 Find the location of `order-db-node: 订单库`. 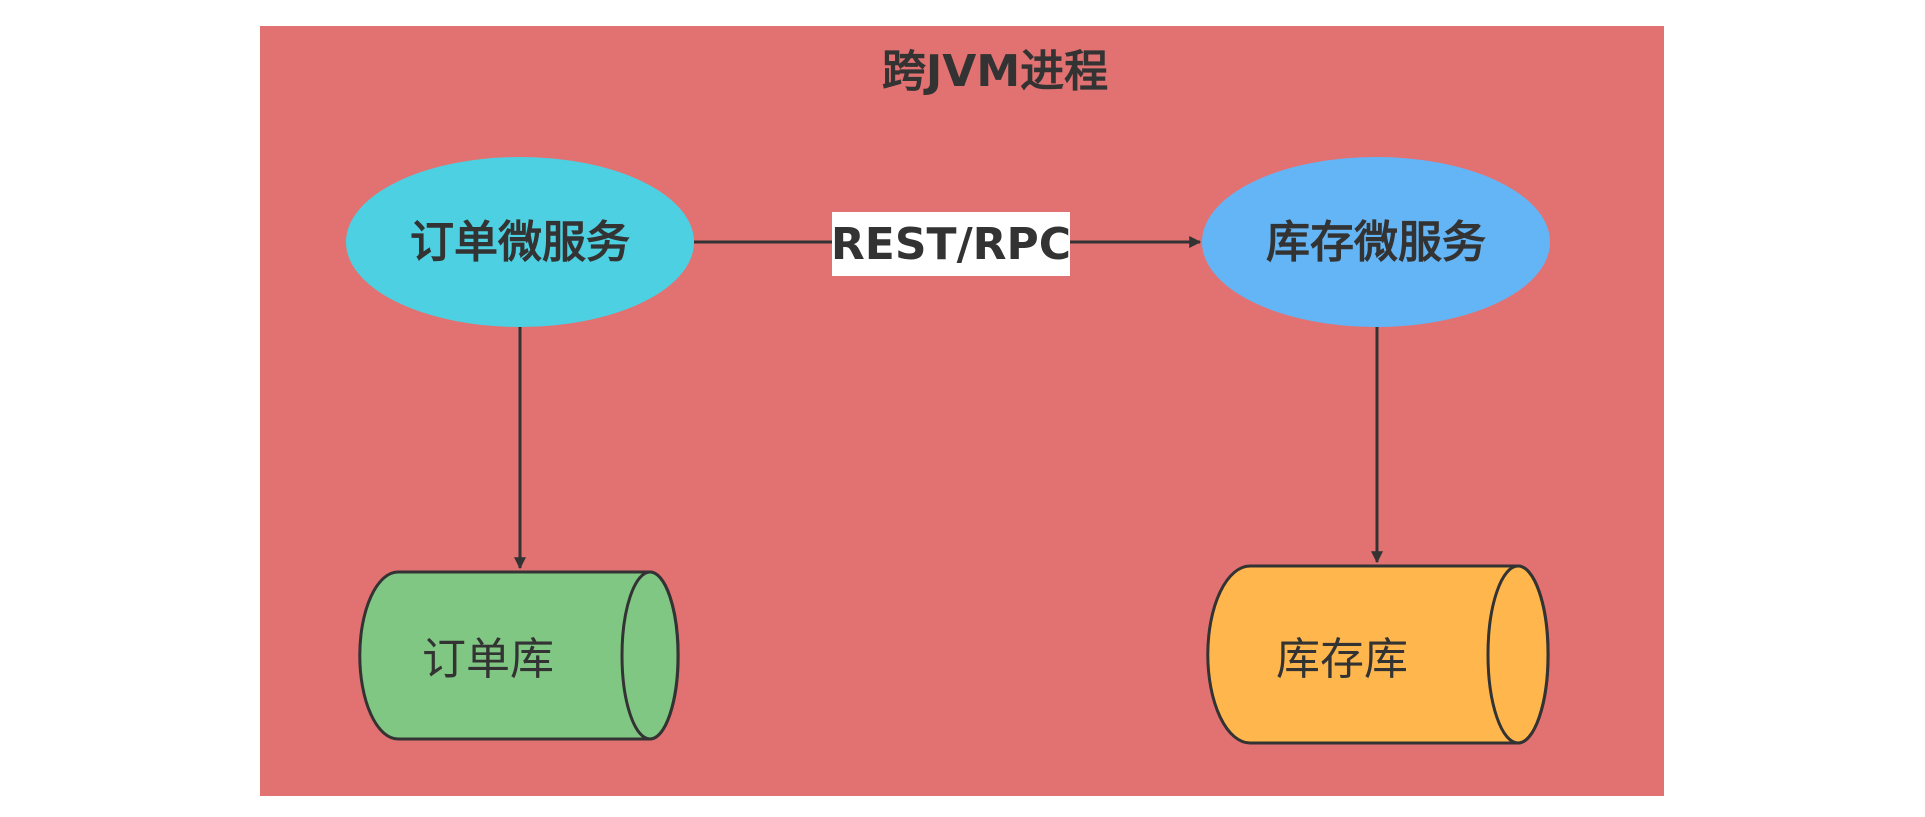

order-db-node: 订单库 is located at coordinates (519, 655).